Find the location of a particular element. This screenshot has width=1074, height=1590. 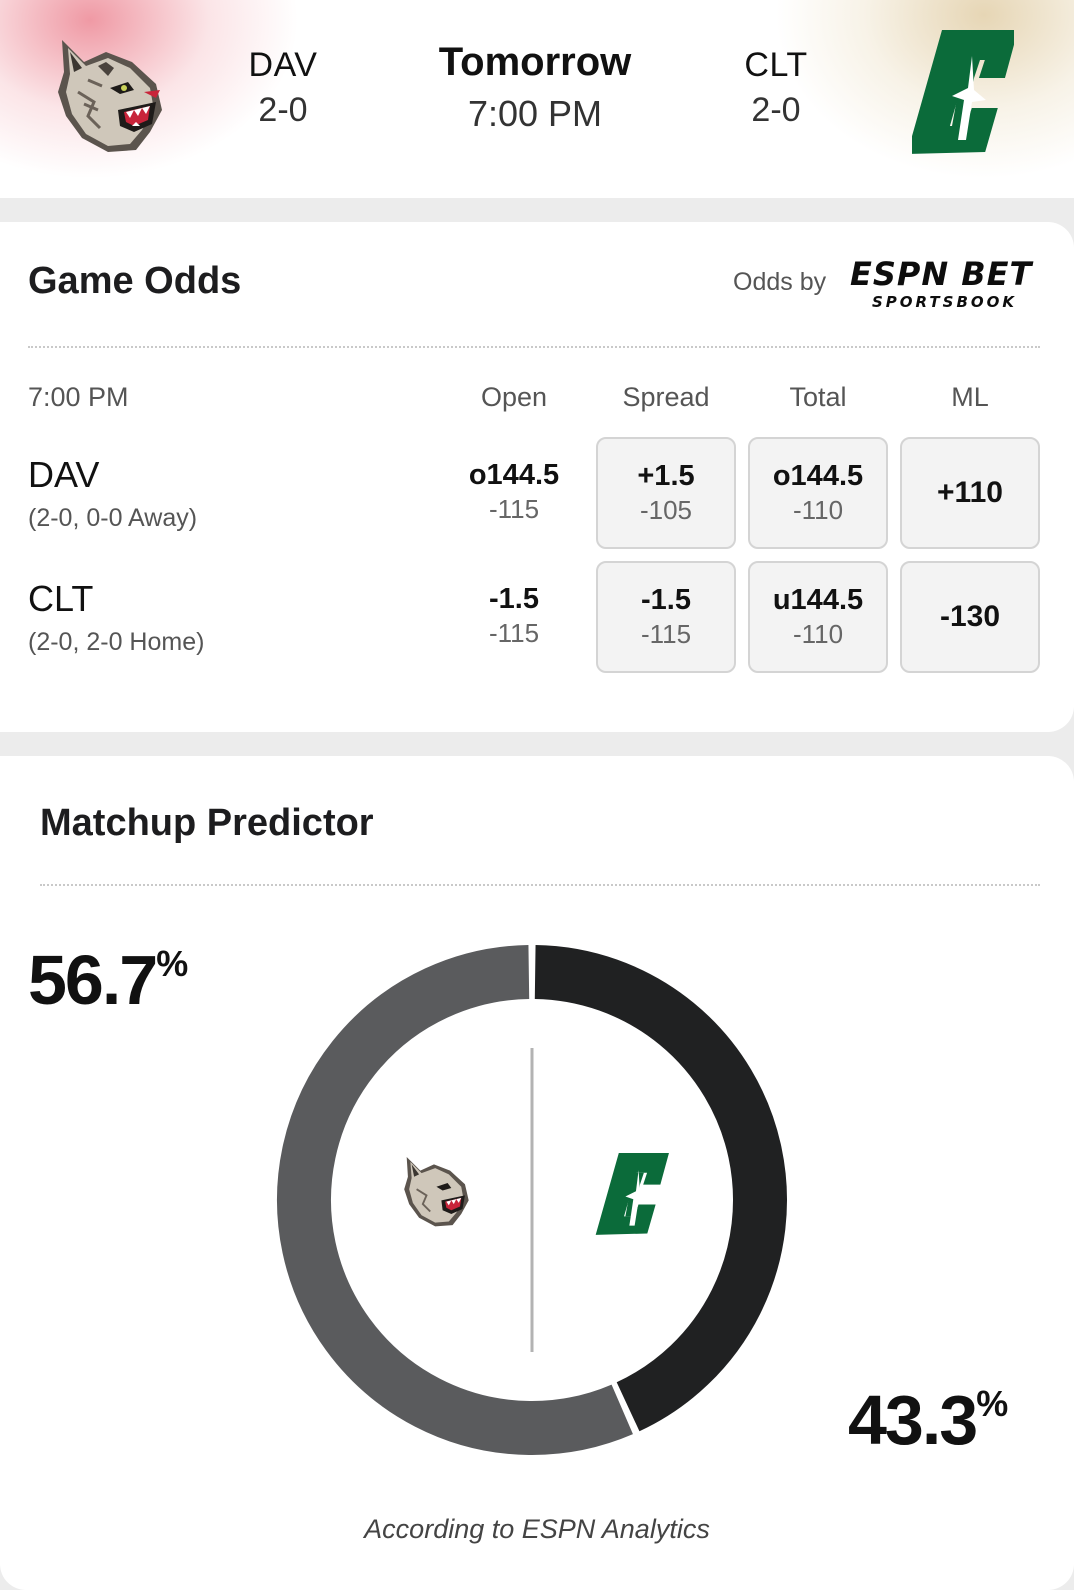

home-win-pct-value: 43.3 is located at coordinates (913, 1420).